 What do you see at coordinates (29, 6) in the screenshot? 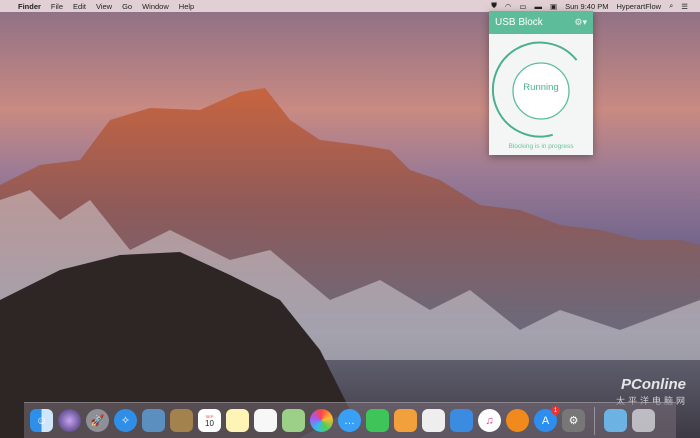
I see `menu-app-finder: Finder` at bounding box center [29, 6].